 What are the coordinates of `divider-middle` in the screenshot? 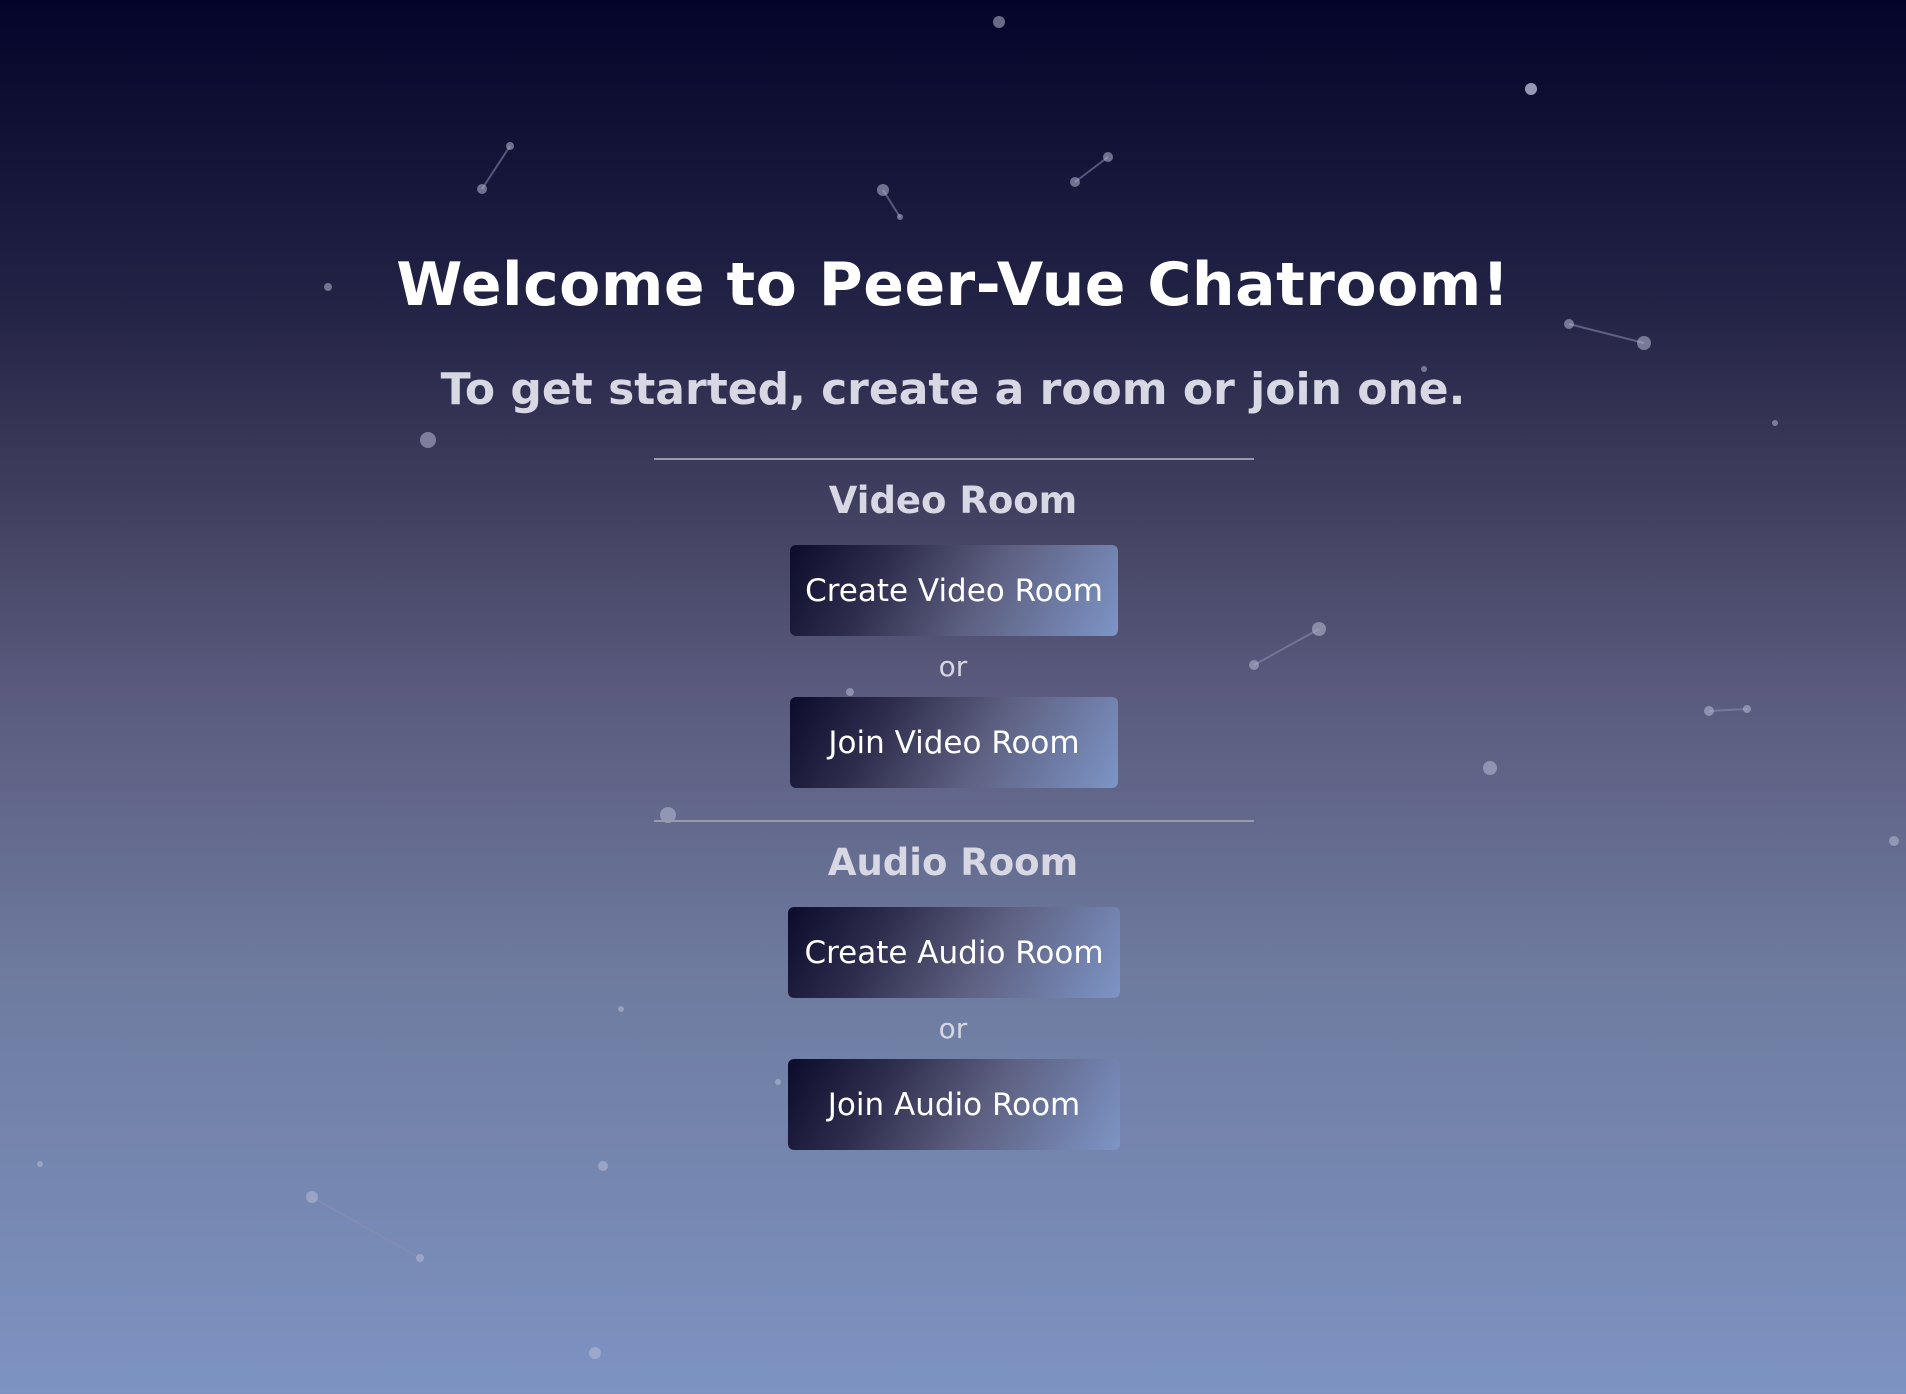 It's located at (954, 821).